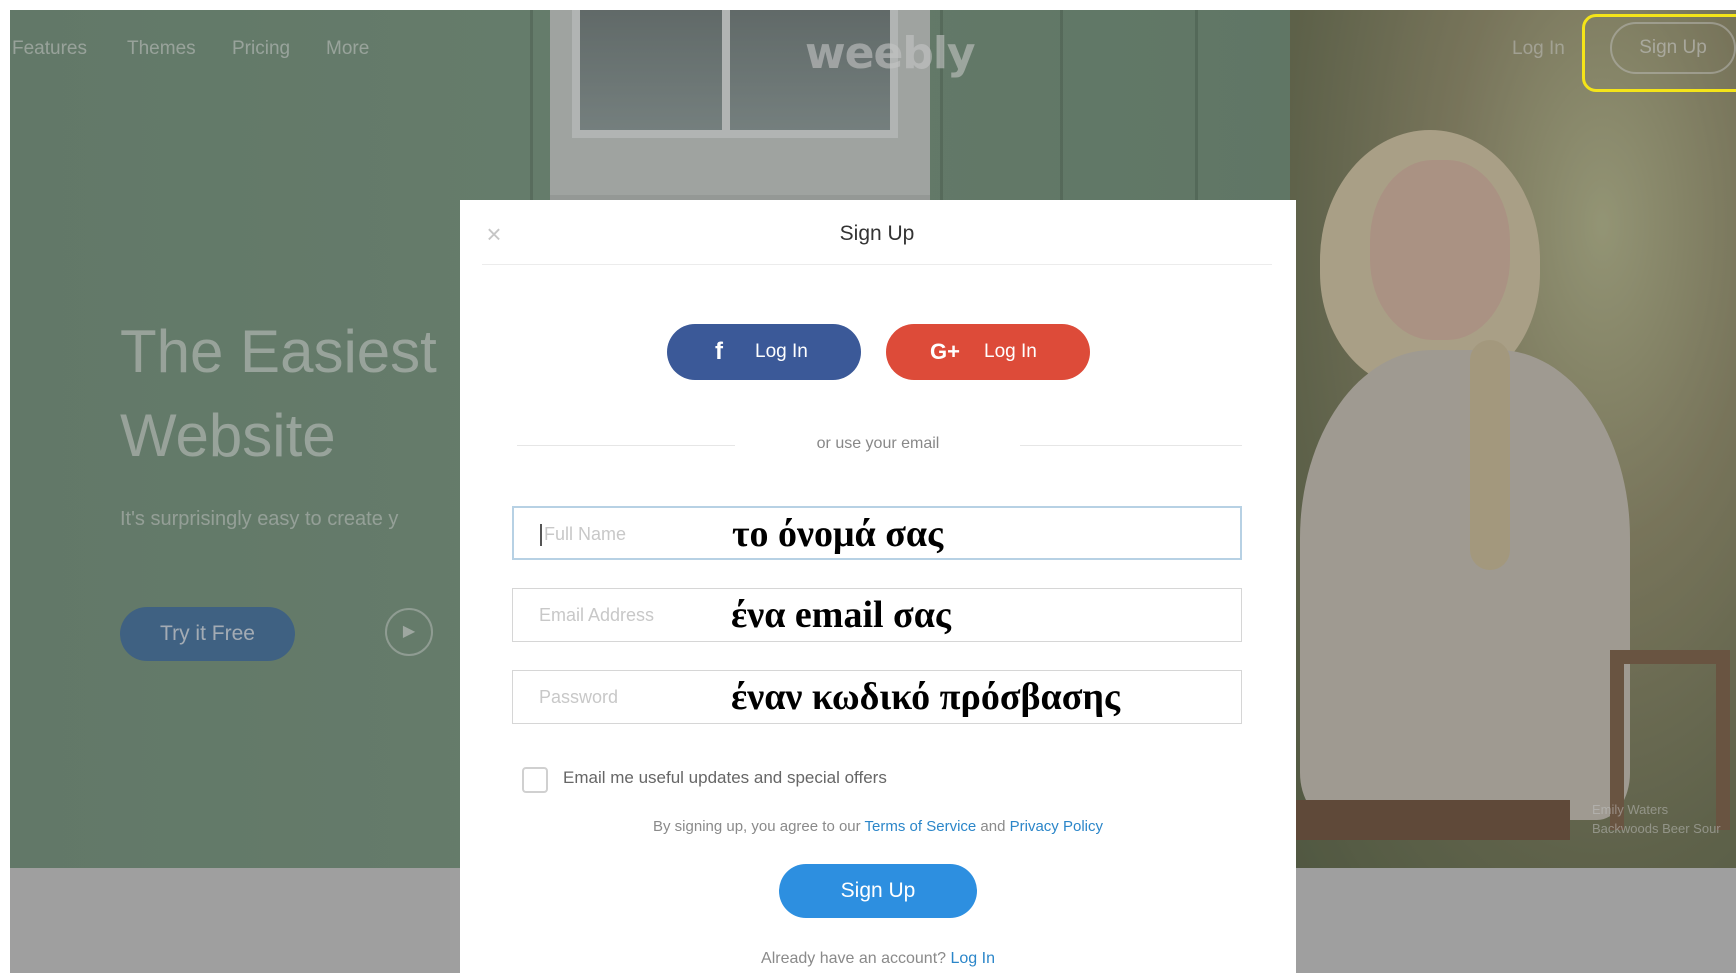 The image size is (1736, 973). What do you see at coordinates (854, 958) in the screenshot?
I see `already-text: Already have an account?` at bounding box center [854, 958].